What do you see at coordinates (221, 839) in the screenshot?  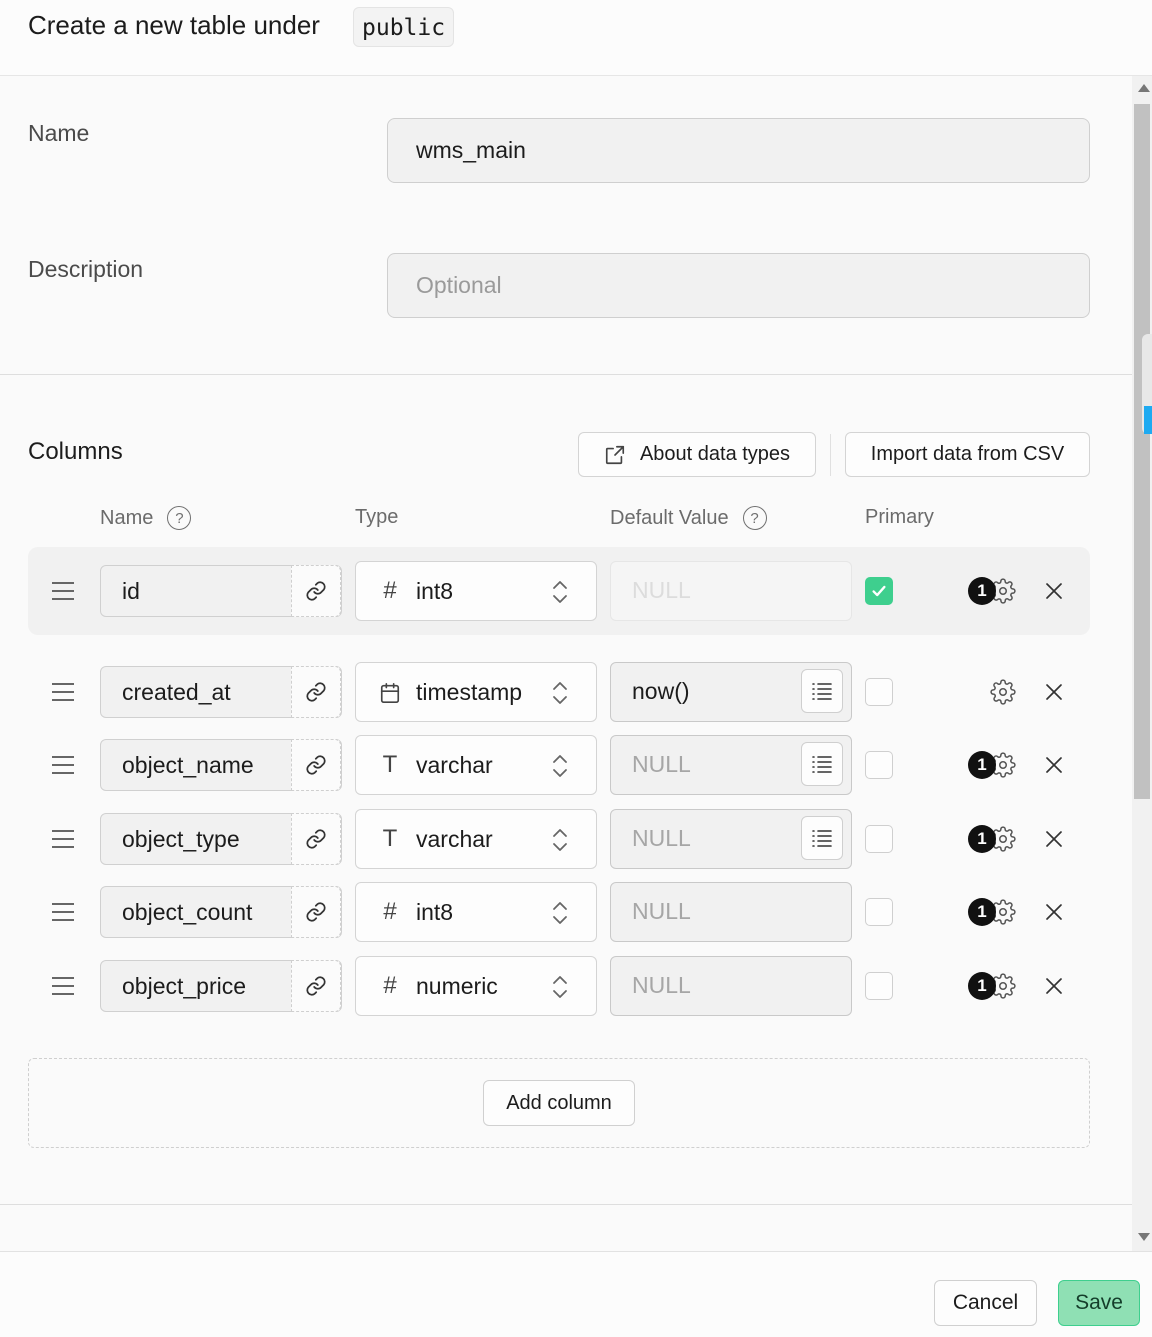 I see `column-name-input: object_type` at bounding box center [221, 839].